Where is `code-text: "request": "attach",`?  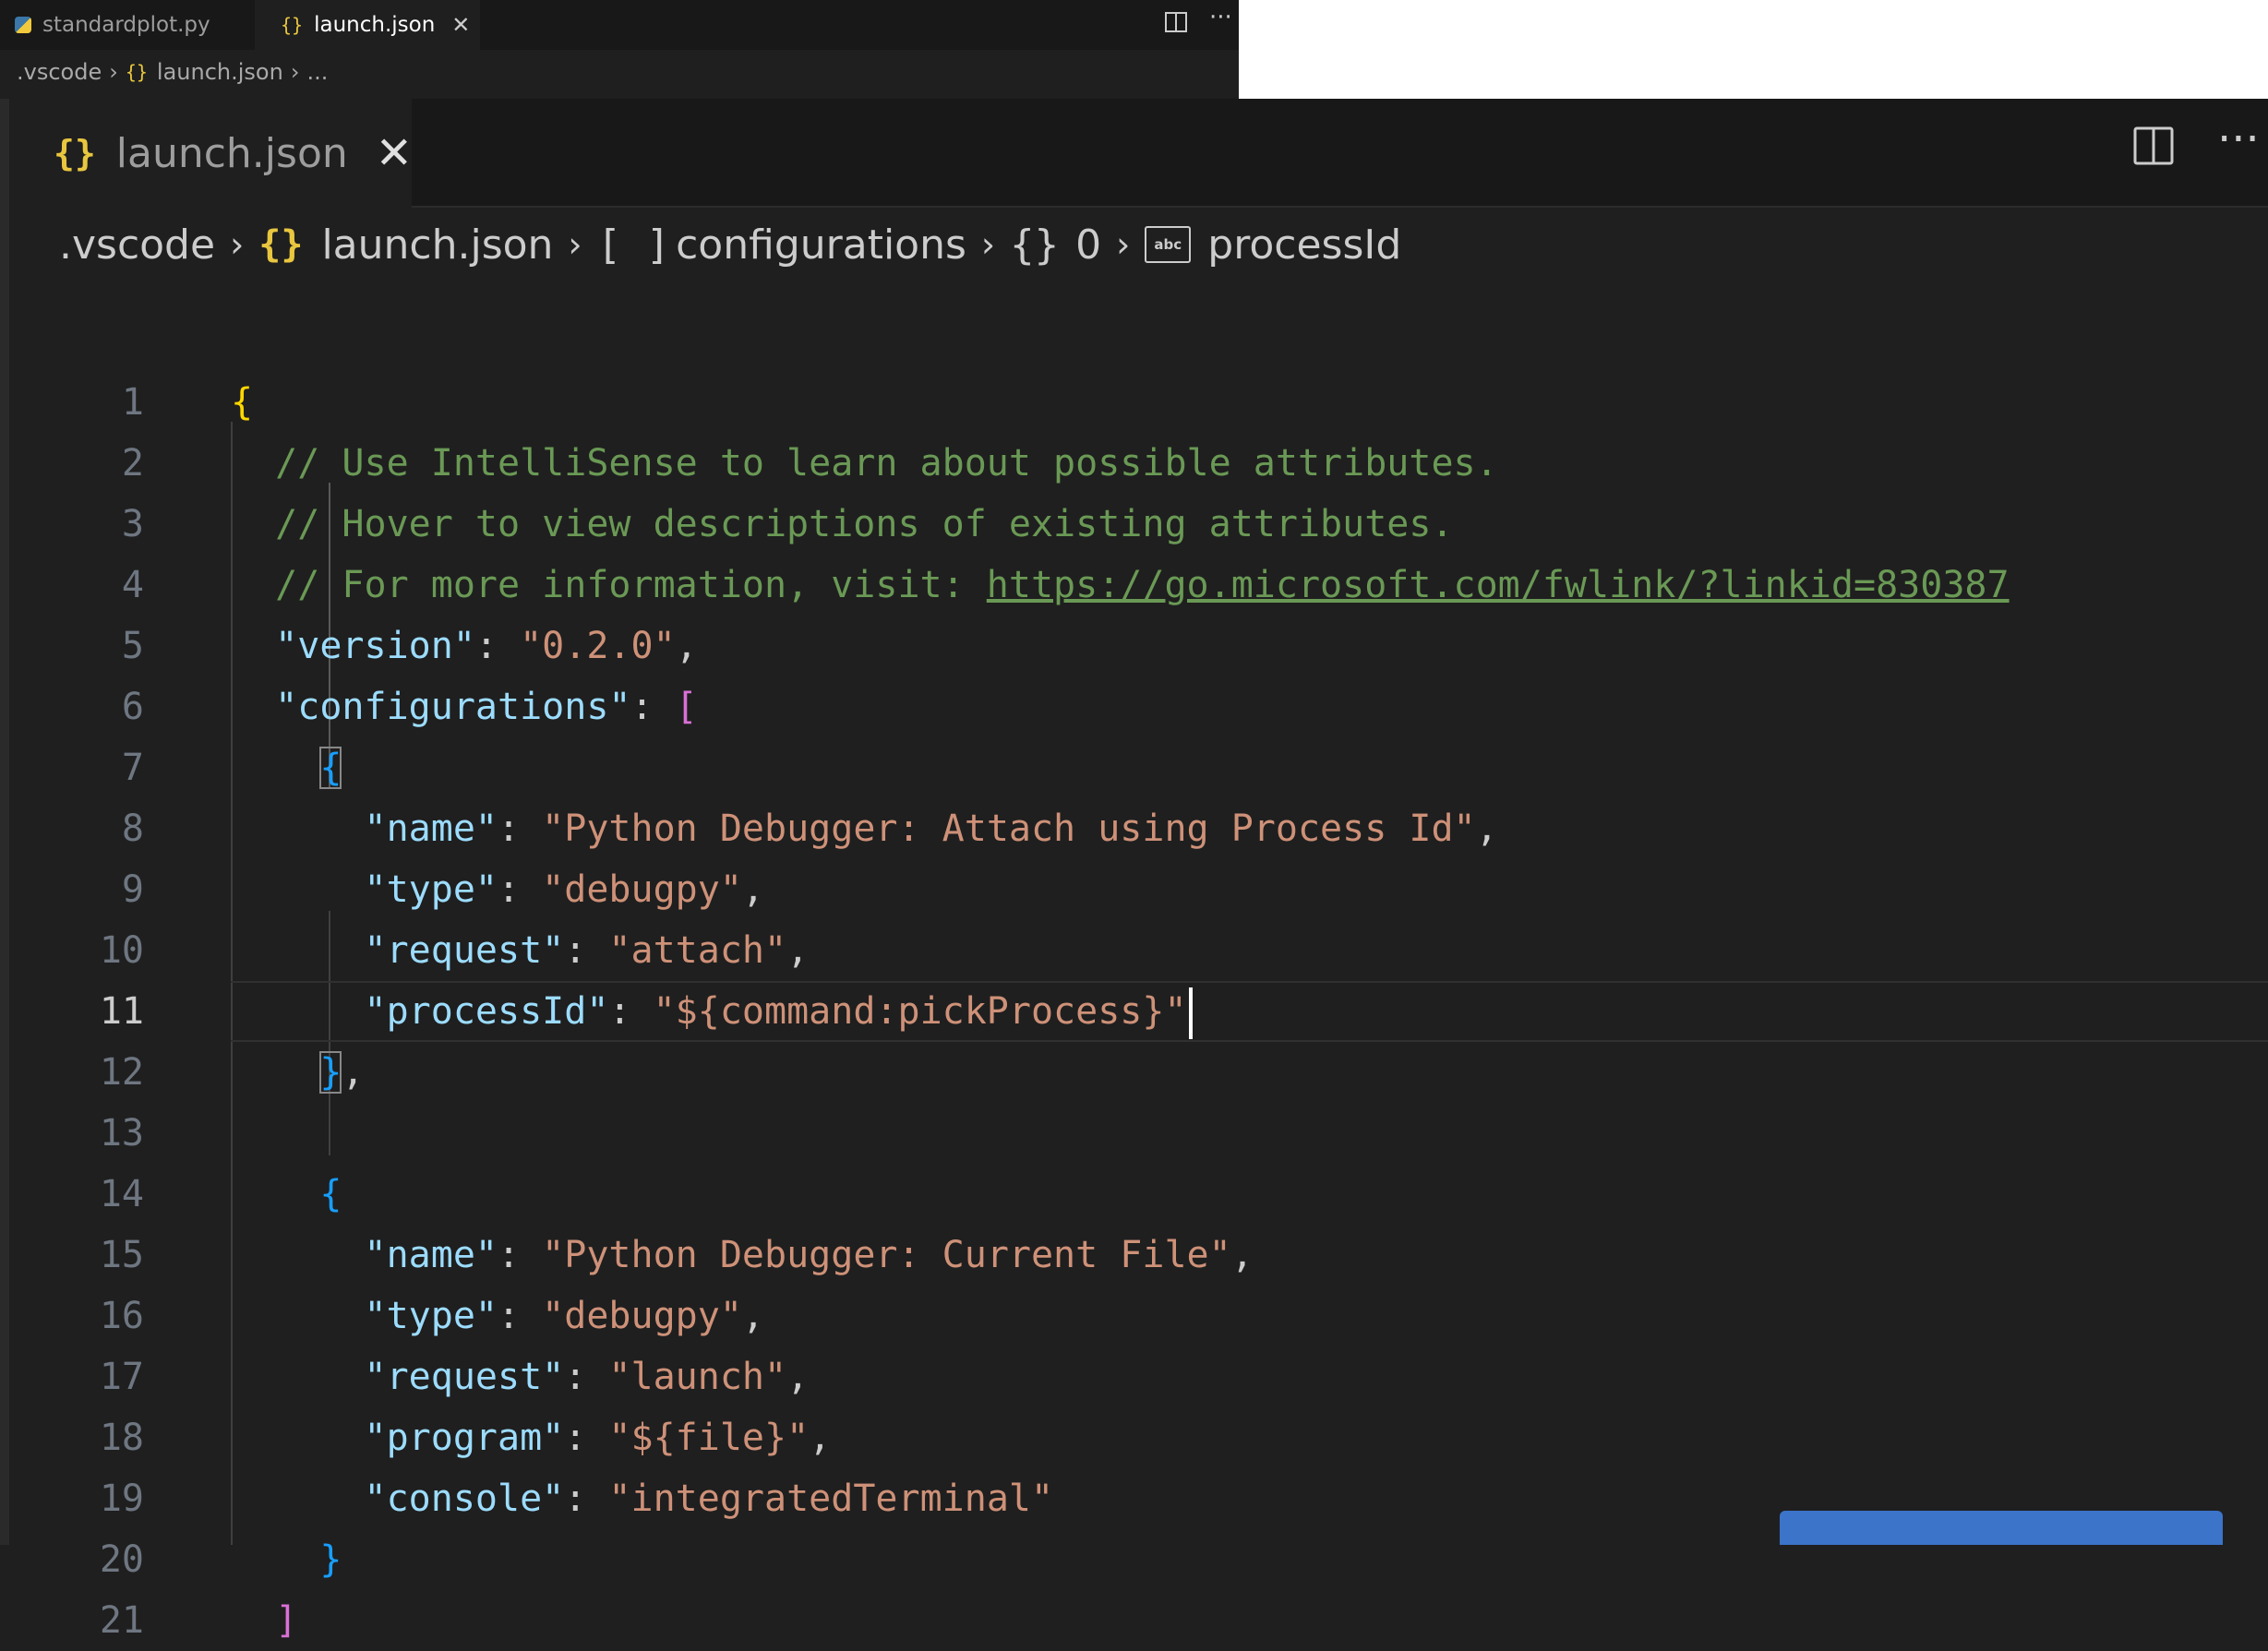 code-text: "request": "attach", is located at coordinates (587, 950).